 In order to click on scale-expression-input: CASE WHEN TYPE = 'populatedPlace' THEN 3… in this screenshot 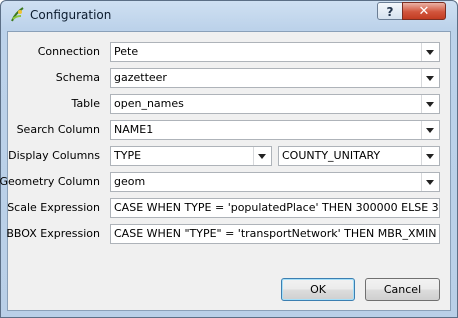, I will do `click(275, 208)`.